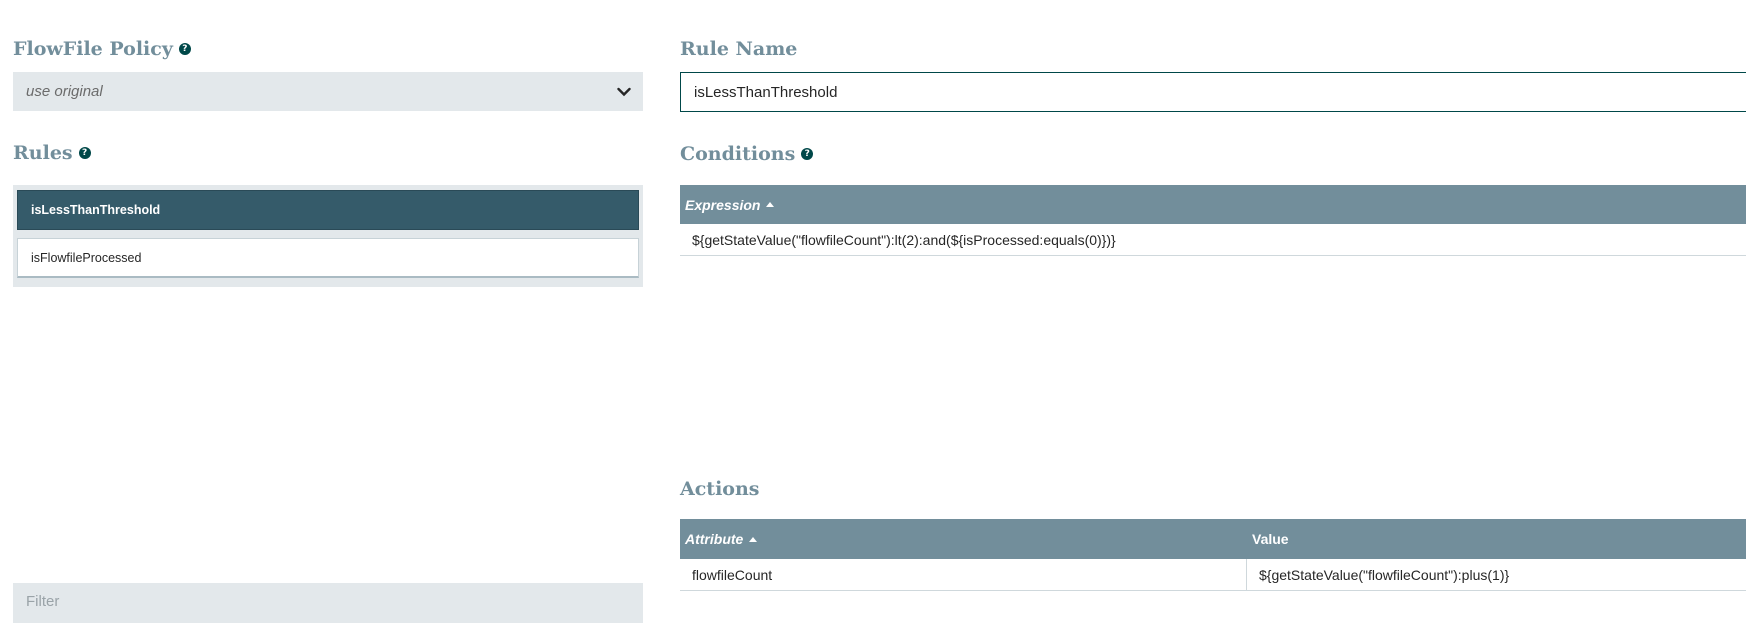 Image resolution: width=1746 pixels, height=623 pixels. Describe the element at coordinates (328, 603) in the screenshot. I see `rules-filter-input: Filter` at that location.